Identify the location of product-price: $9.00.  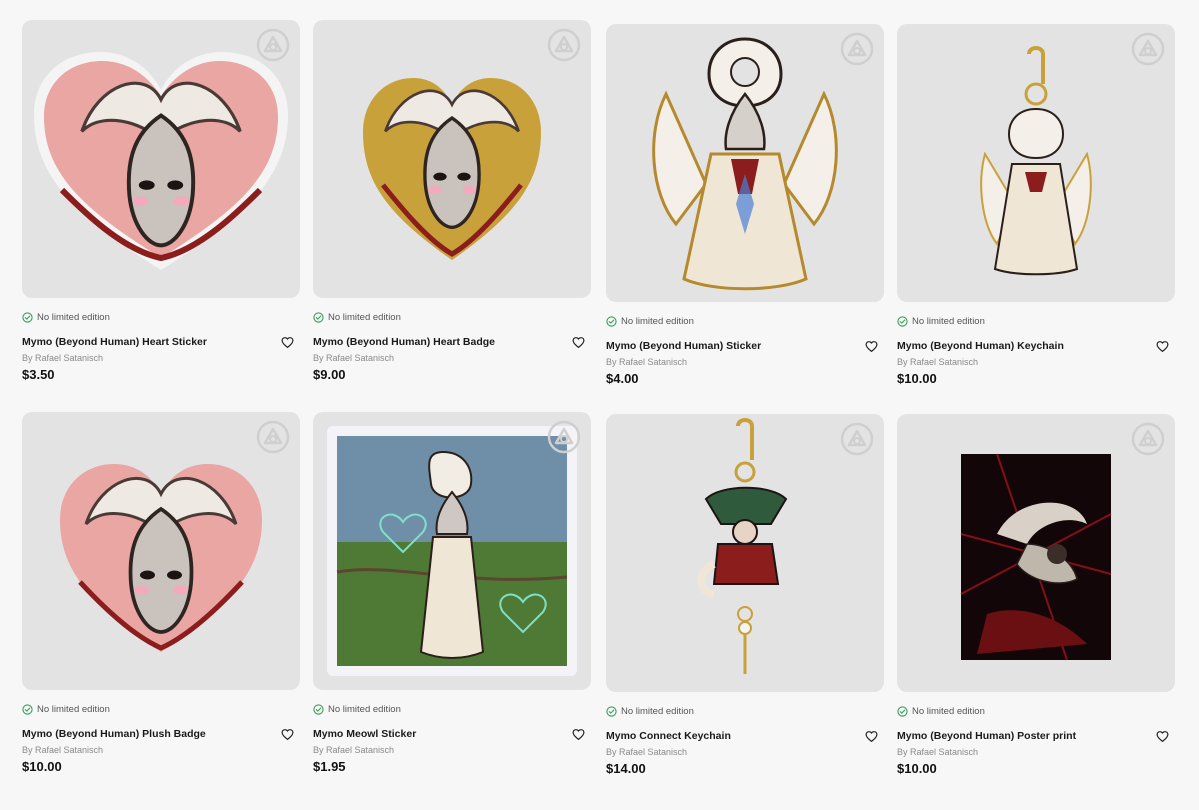
(329, 374).